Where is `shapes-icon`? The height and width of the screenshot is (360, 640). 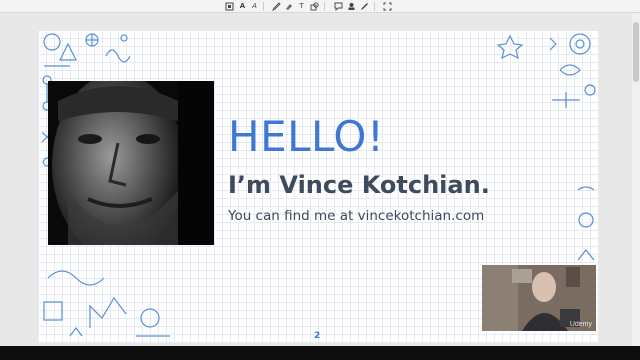 shapes-icon is located at coordinates (314, 6).